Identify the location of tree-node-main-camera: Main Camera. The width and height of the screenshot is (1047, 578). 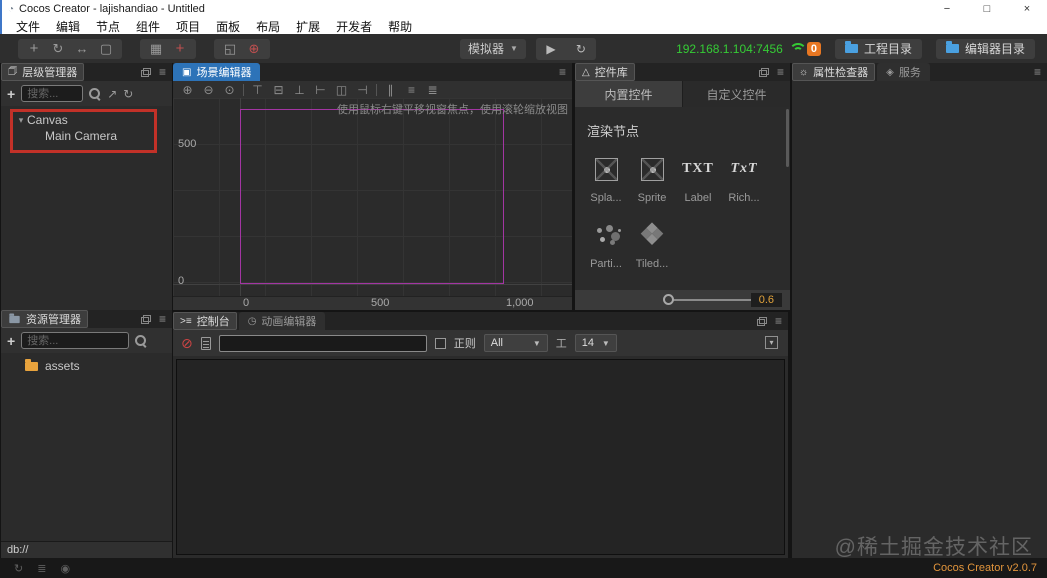
(86, 136).